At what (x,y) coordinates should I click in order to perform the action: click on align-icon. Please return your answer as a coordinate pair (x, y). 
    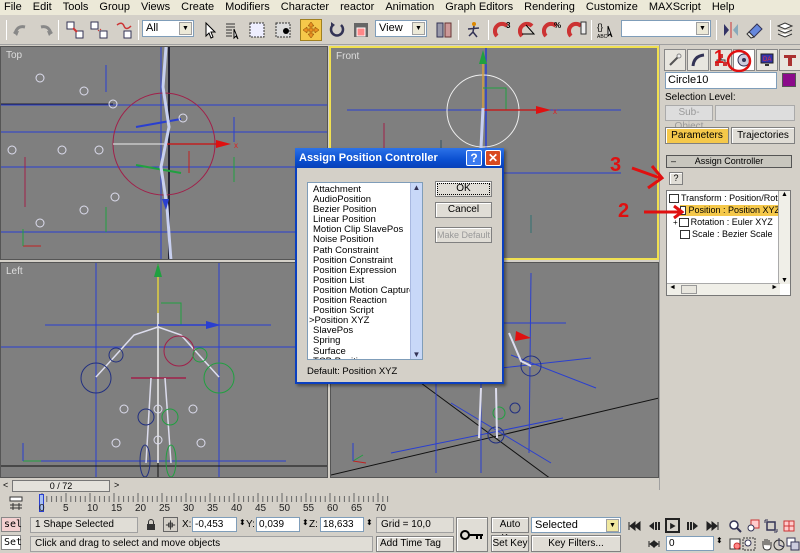
    Looking at the image, I should click on (755, 30).